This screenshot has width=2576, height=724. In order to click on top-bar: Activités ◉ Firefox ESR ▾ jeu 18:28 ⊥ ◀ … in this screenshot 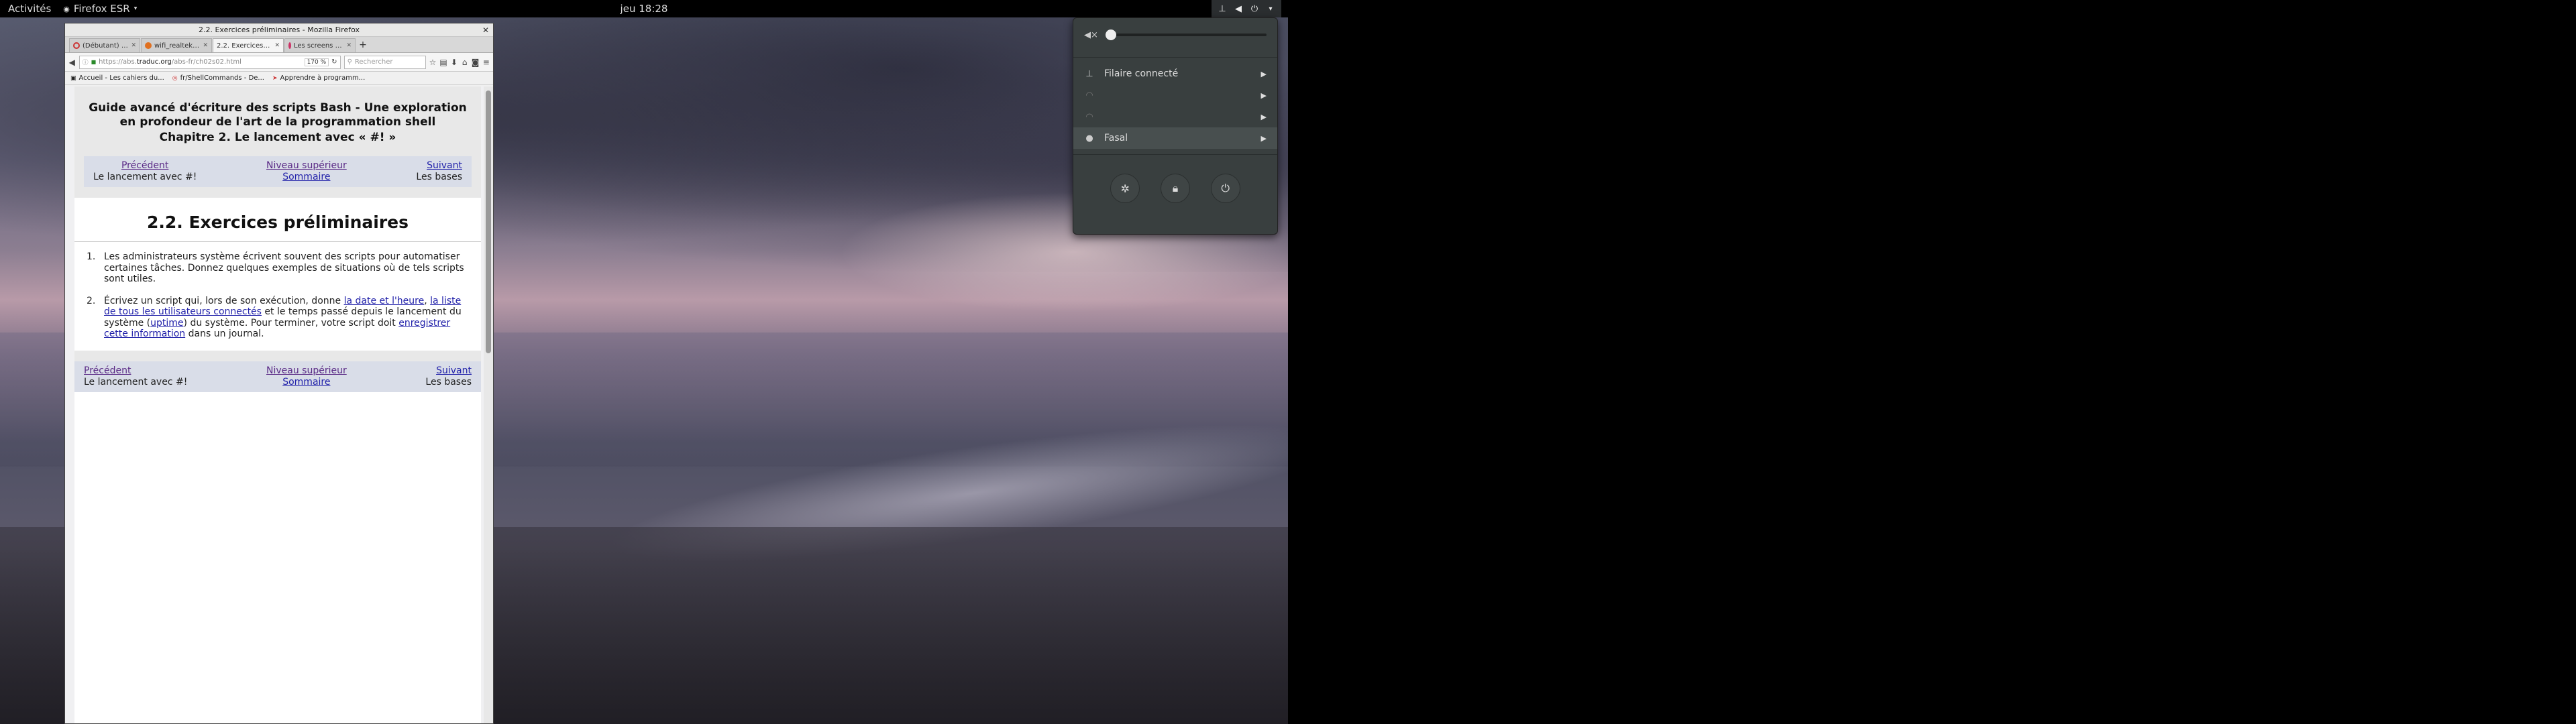, I will do `click(644, 8)`.